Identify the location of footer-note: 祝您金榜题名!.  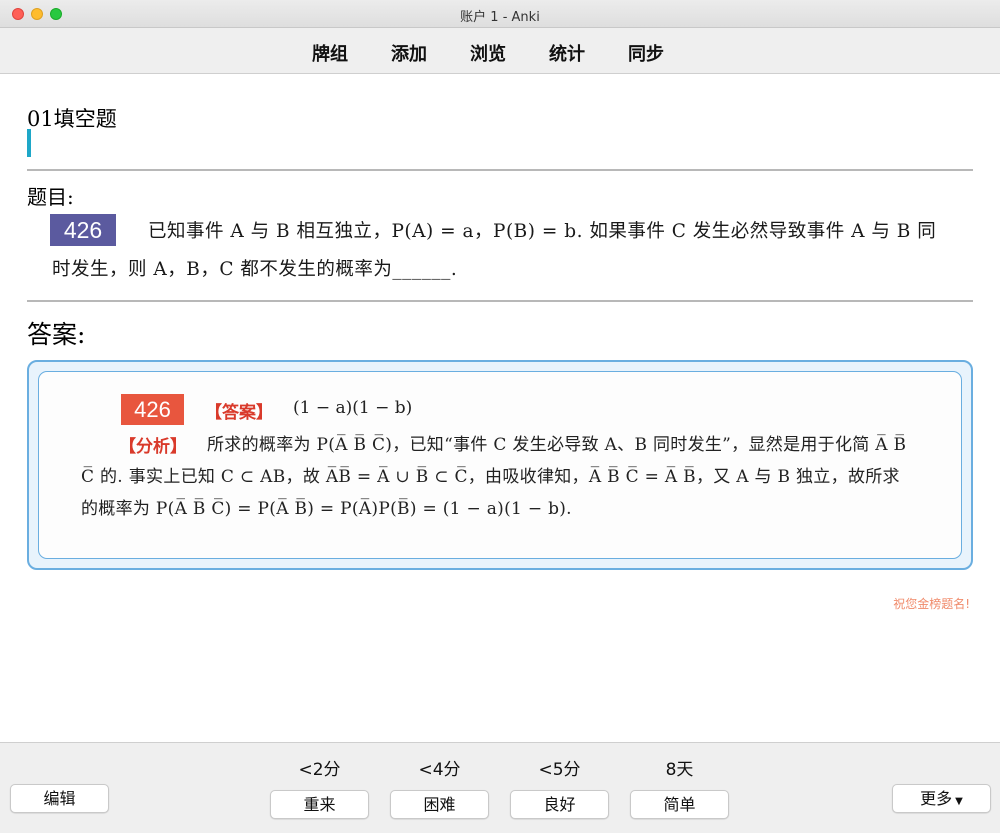
(931, 604).